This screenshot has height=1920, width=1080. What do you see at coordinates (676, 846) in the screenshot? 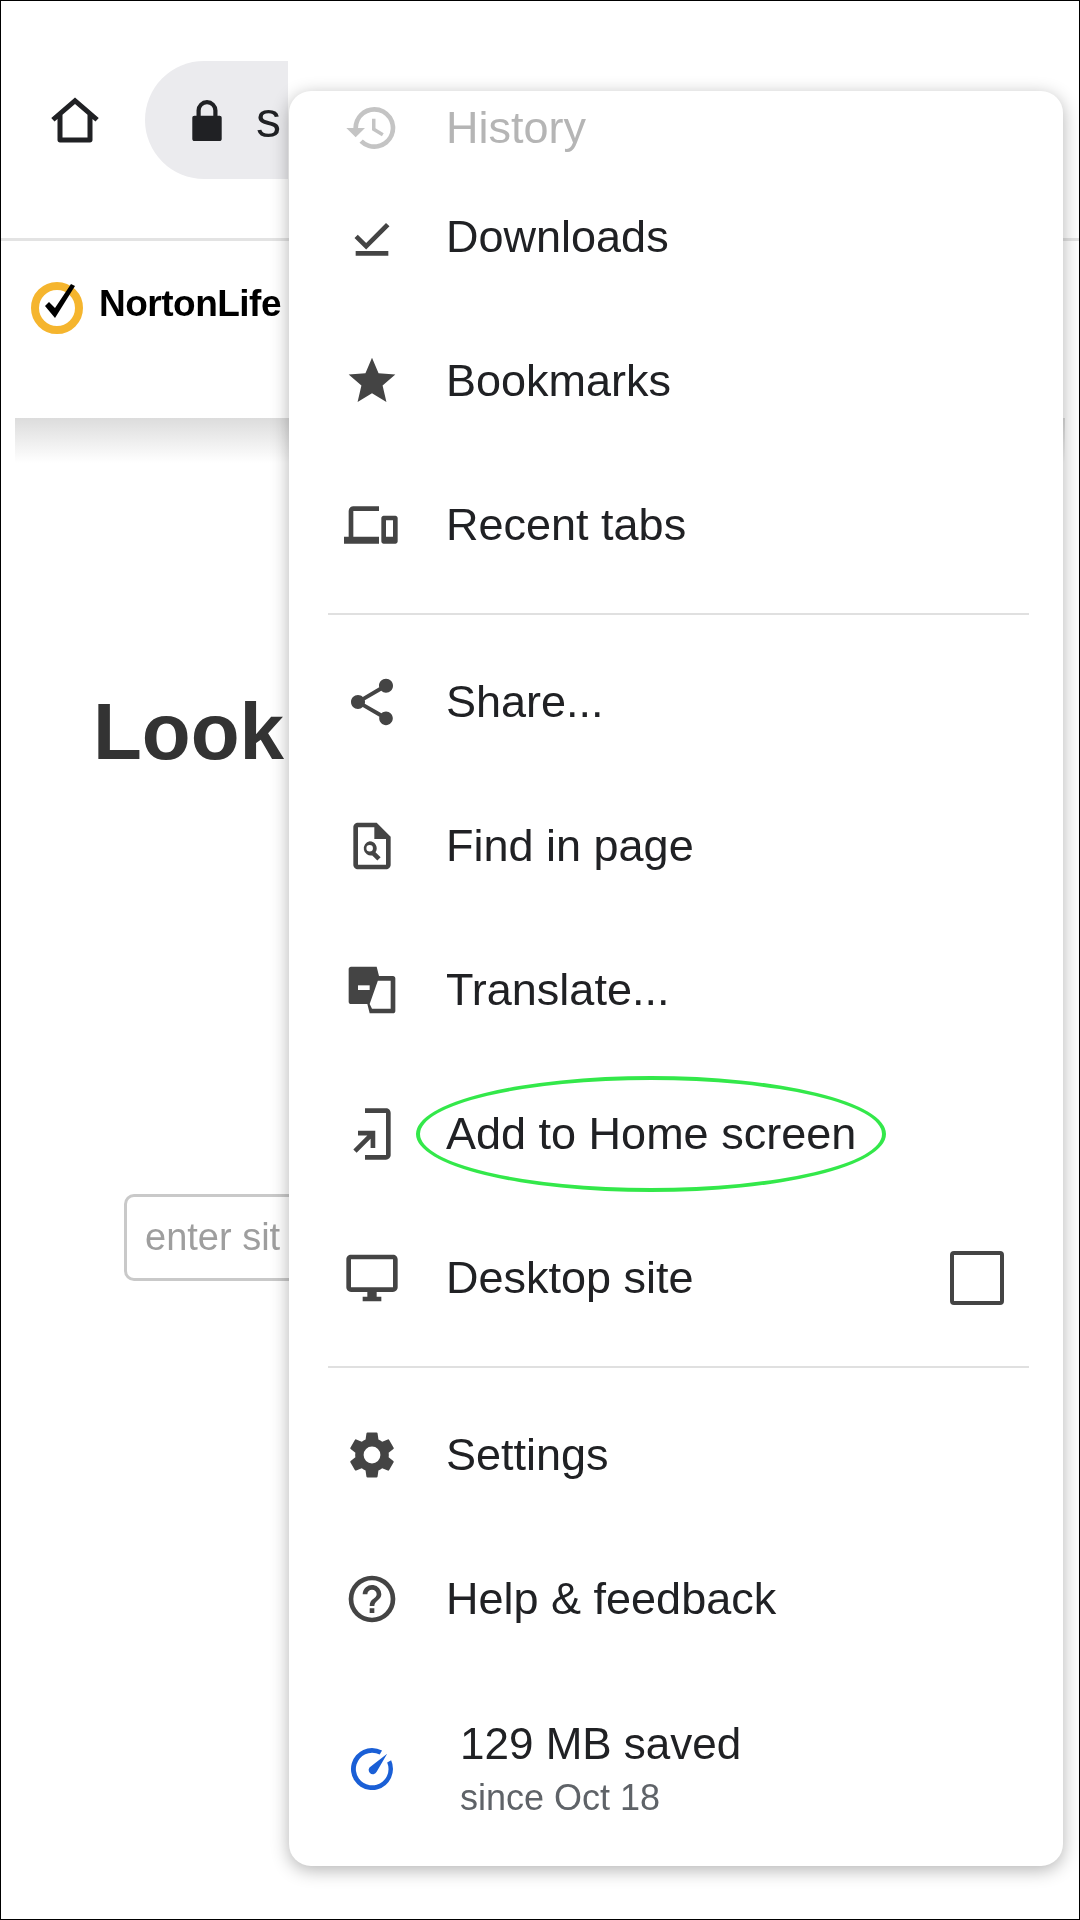
I see `menu-item: Find in page` at bounding box center [676, 846].